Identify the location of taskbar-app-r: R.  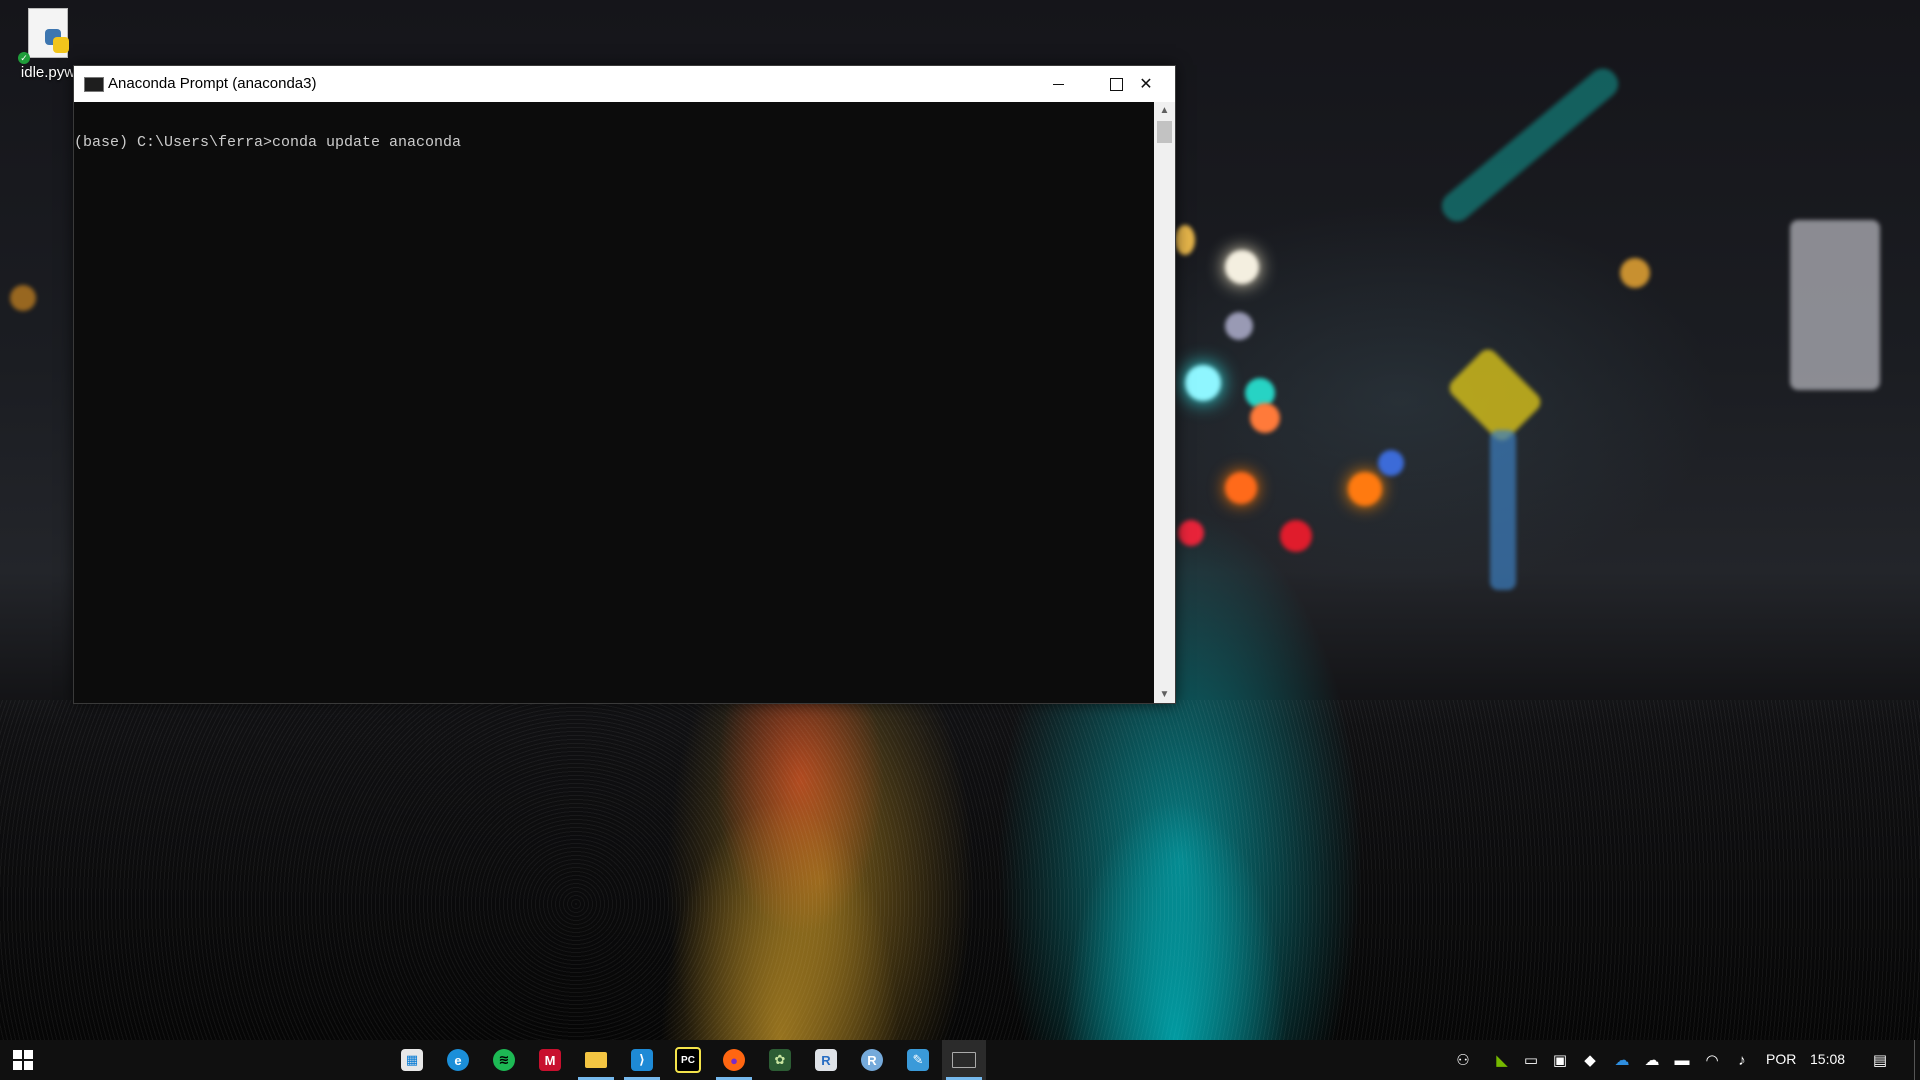
(826, 1060).